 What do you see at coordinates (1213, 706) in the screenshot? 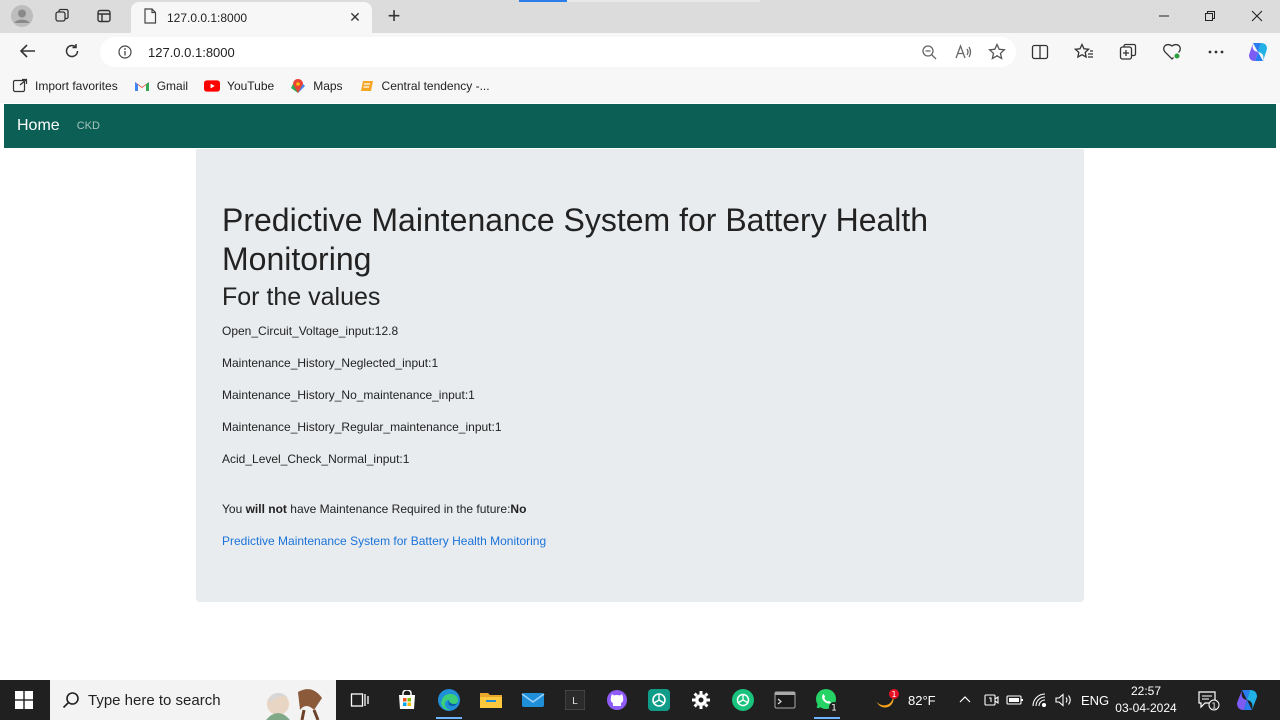
I see `notification-badge: 1` at bounding box center [1213, 706].